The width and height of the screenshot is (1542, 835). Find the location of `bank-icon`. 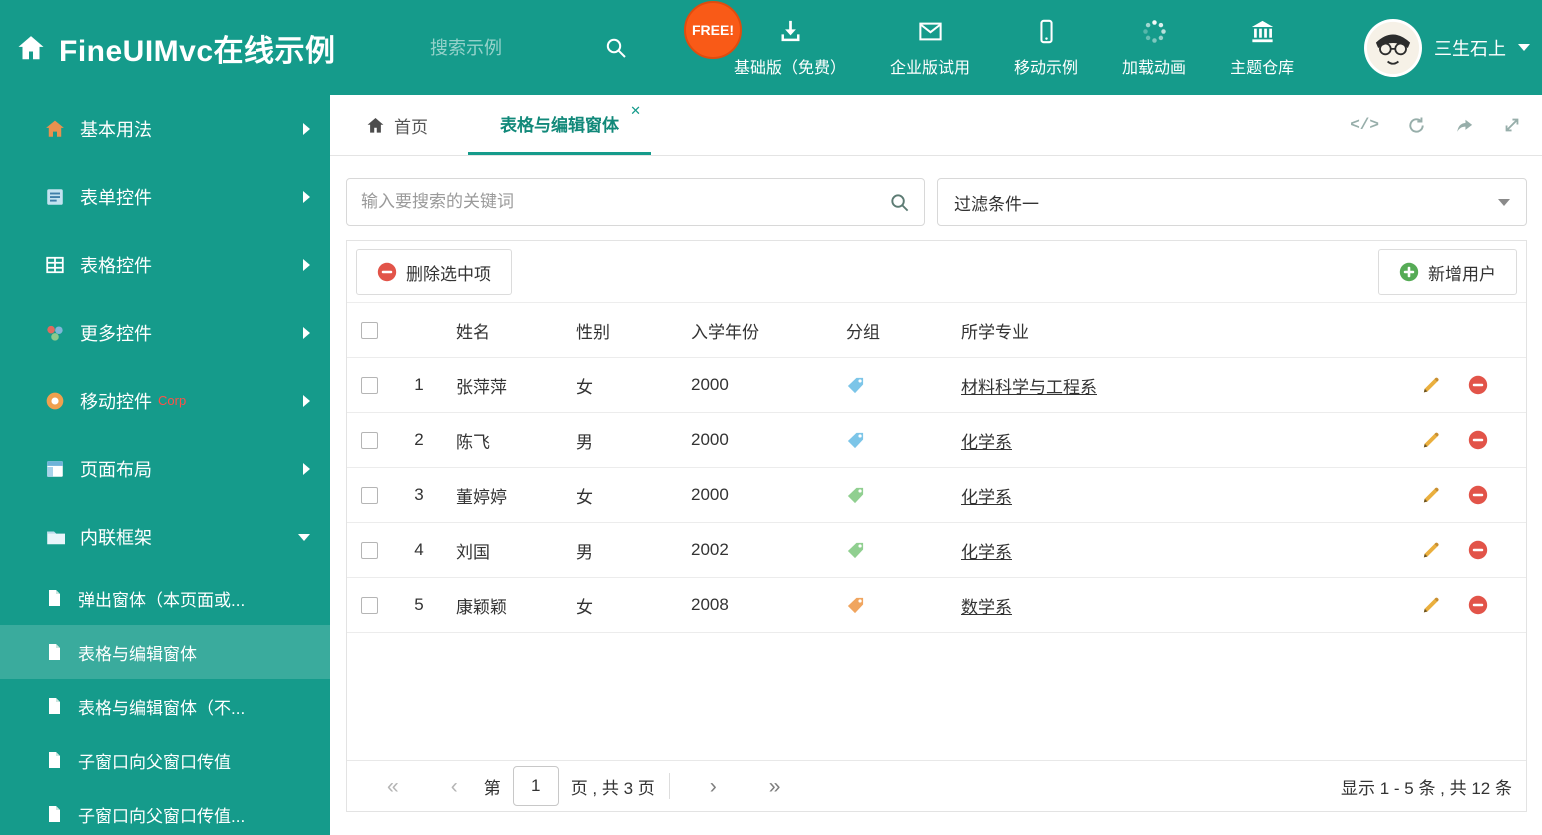

bank-icon is located at coordinates (1262, 31).